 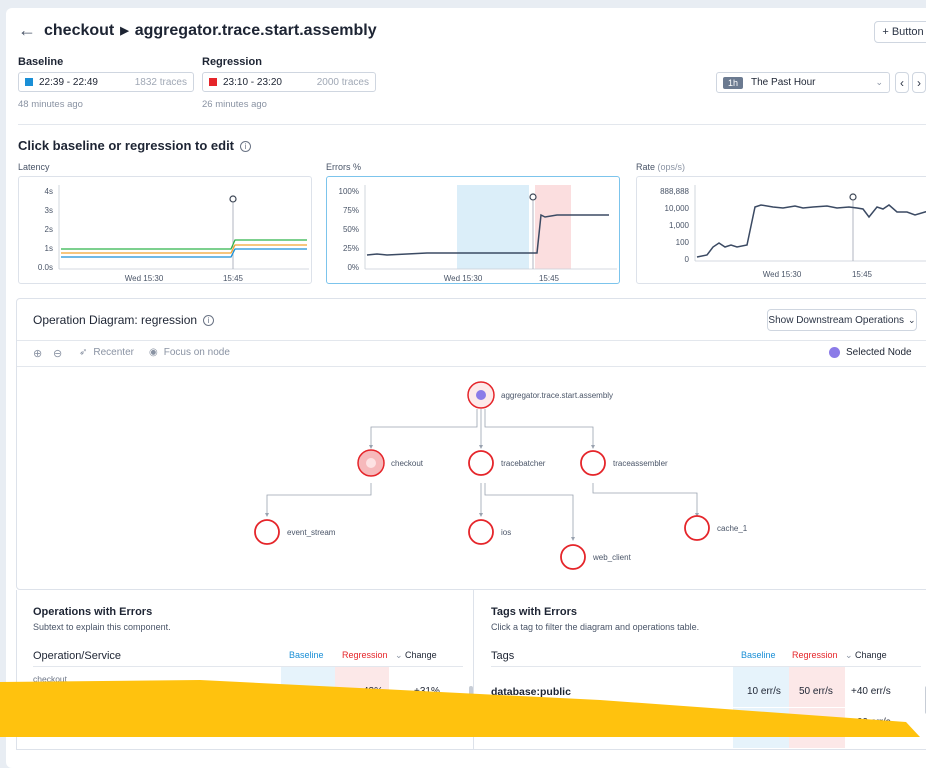 I want to click on time-range-value: The Past Hour, so click(x=783, y=82).